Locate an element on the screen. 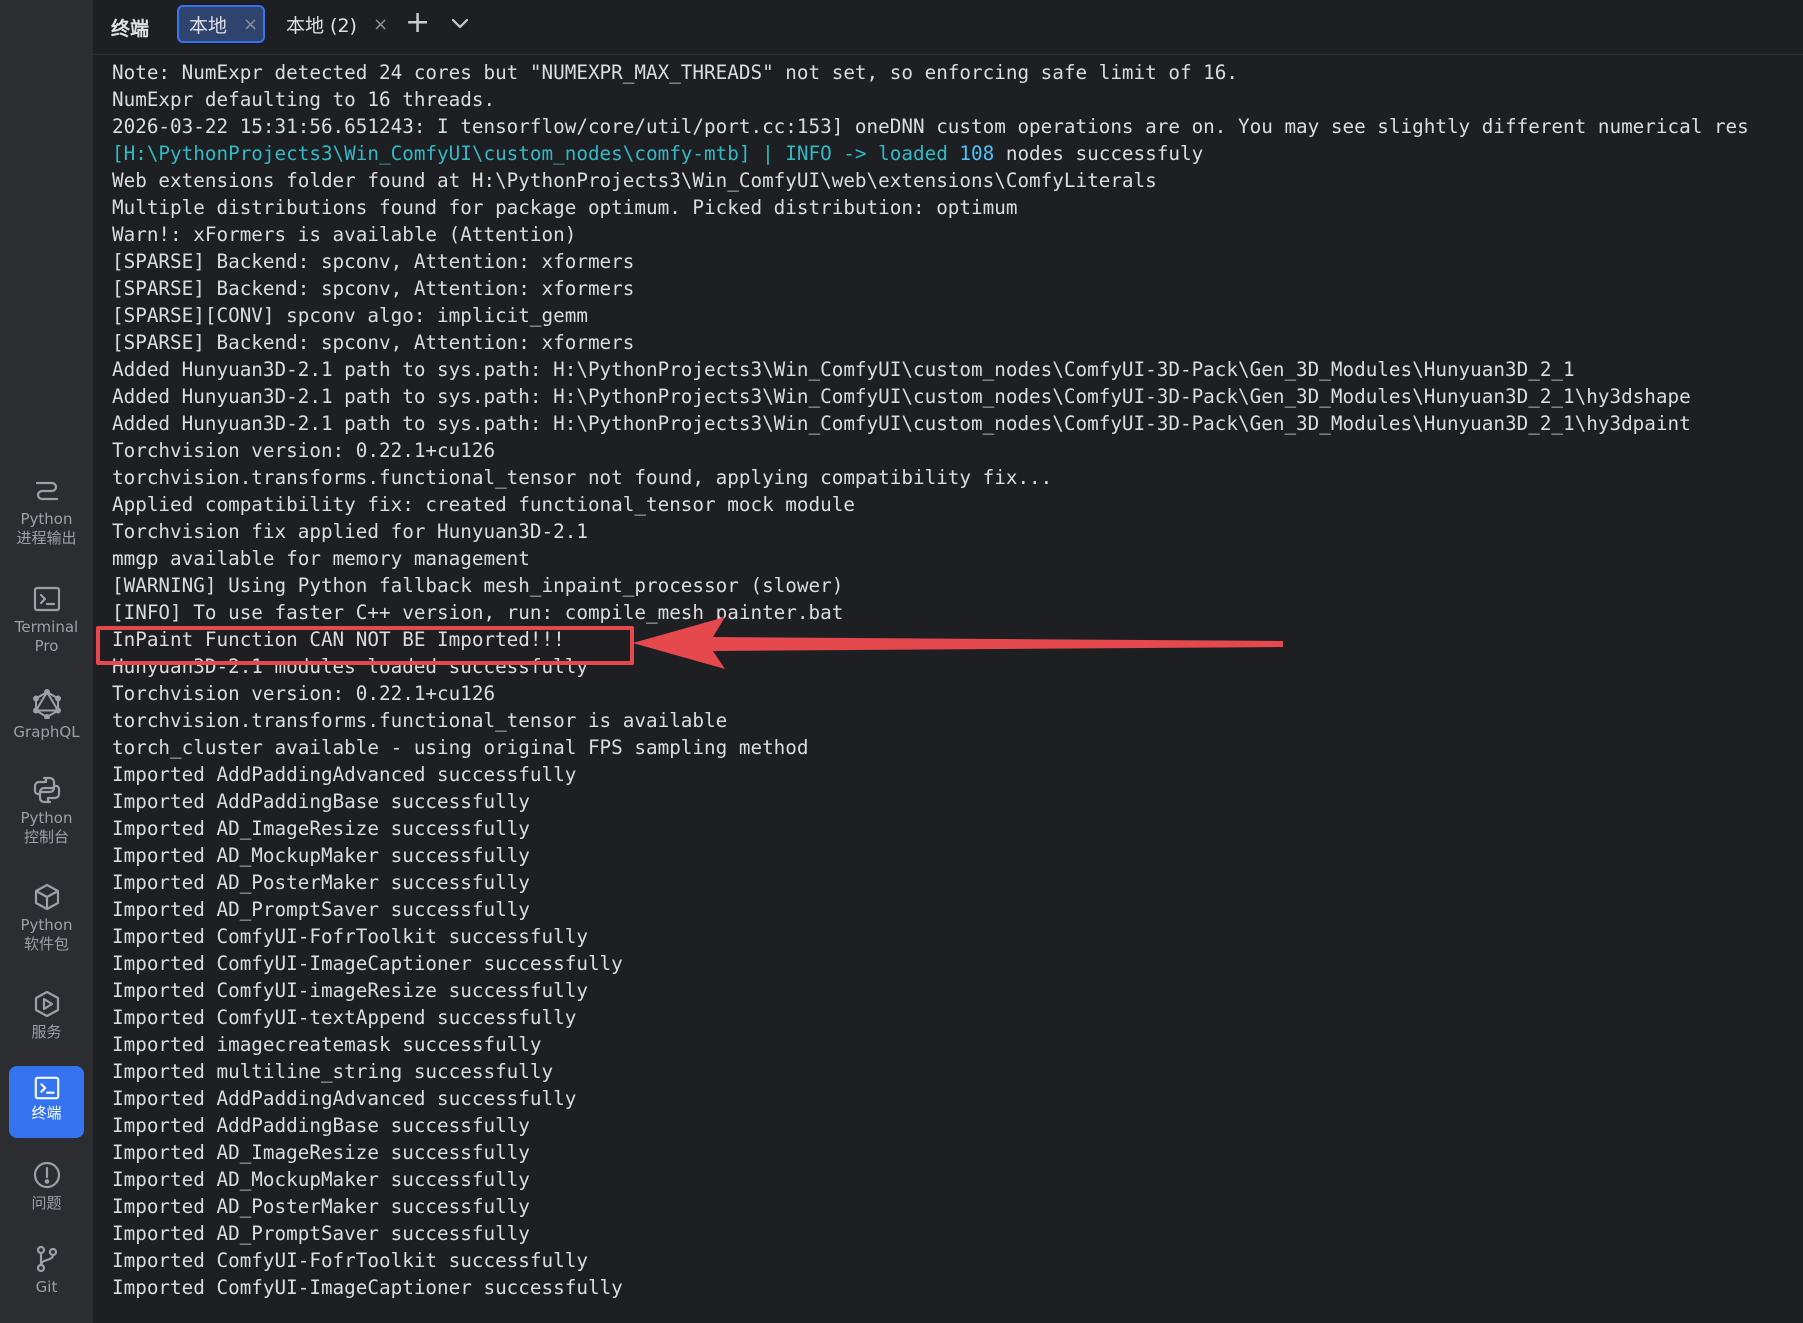 The height and width of the screenshot is (1323, 1803). chevron-down-icon is located at coordinates (460, 23).